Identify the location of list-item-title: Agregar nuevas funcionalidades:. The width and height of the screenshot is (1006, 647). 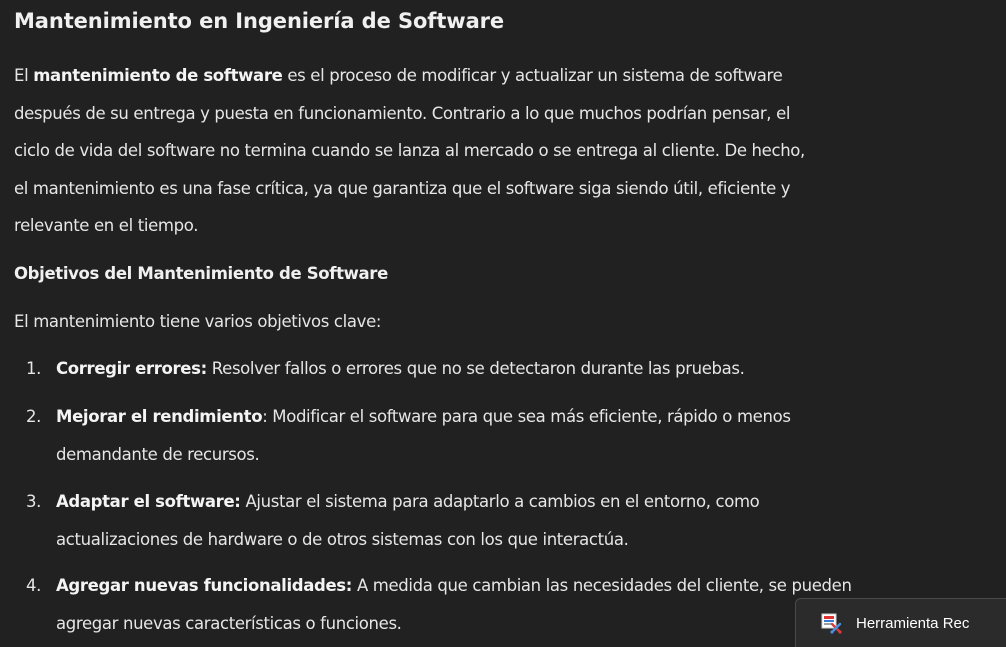
(204, 585).